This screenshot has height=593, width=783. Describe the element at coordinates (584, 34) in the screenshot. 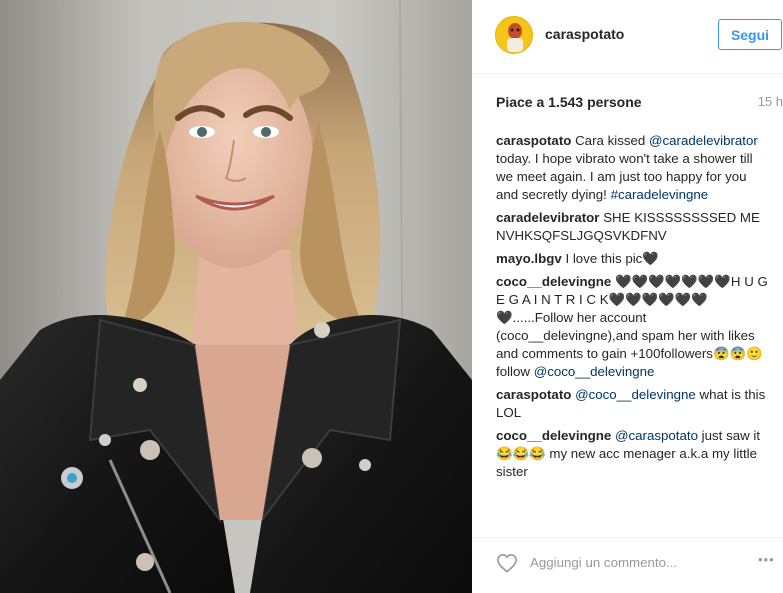

I see `post-author-username: caraspotato` at that location.